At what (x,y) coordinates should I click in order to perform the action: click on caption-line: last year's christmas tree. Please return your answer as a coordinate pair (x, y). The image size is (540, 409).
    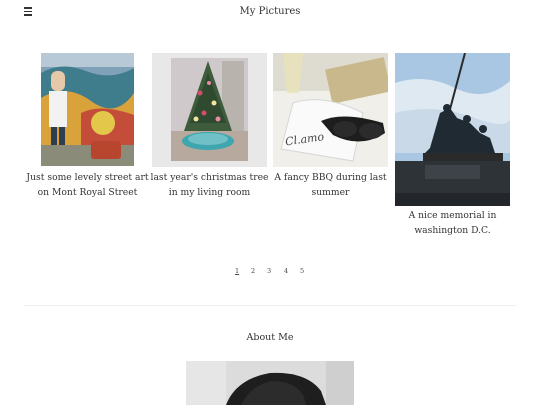
    Looking at the image, I should click on (209, 177).